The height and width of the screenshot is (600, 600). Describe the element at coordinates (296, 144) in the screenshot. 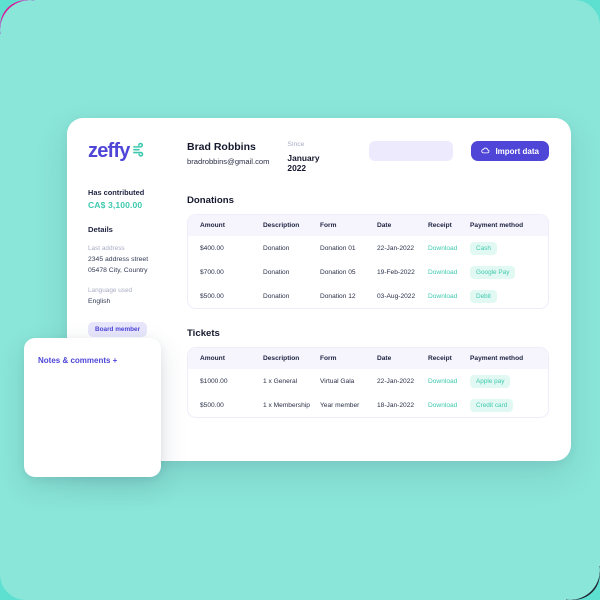

I see `since-label: Since` at that location.